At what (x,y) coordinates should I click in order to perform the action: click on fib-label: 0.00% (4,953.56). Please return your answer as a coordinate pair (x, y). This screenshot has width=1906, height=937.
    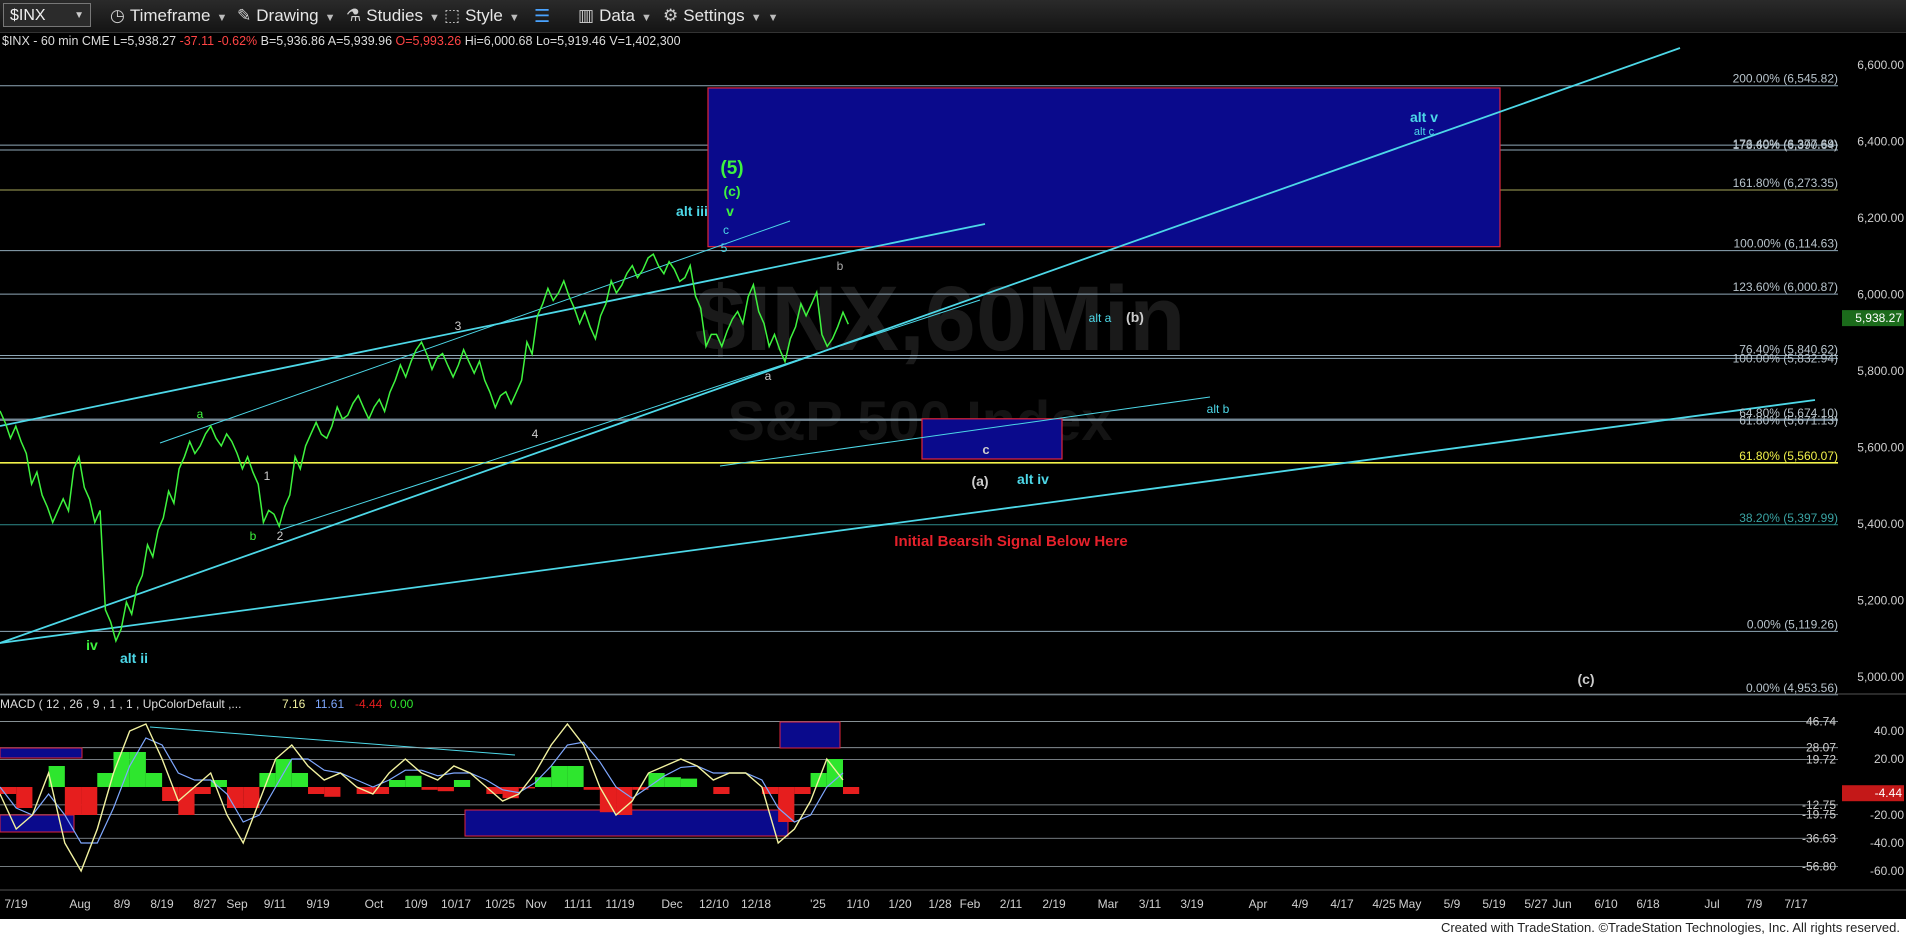
    Looking at the image, I should click on (1792, 688).